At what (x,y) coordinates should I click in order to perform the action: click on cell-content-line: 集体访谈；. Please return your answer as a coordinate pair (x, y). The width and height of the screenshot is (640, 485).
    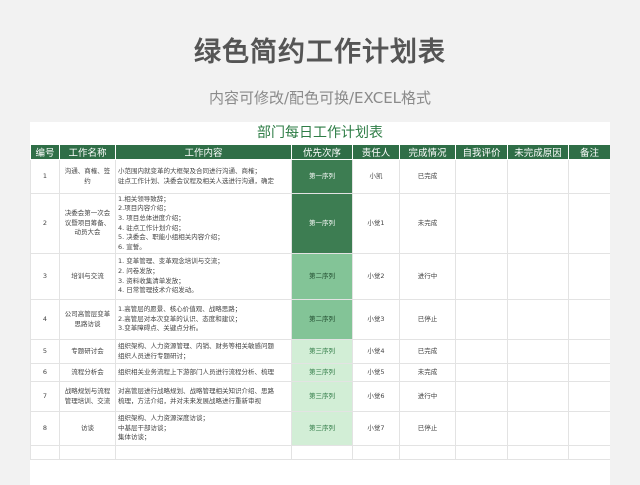
    Looking at the image, I should click on (134, 437).